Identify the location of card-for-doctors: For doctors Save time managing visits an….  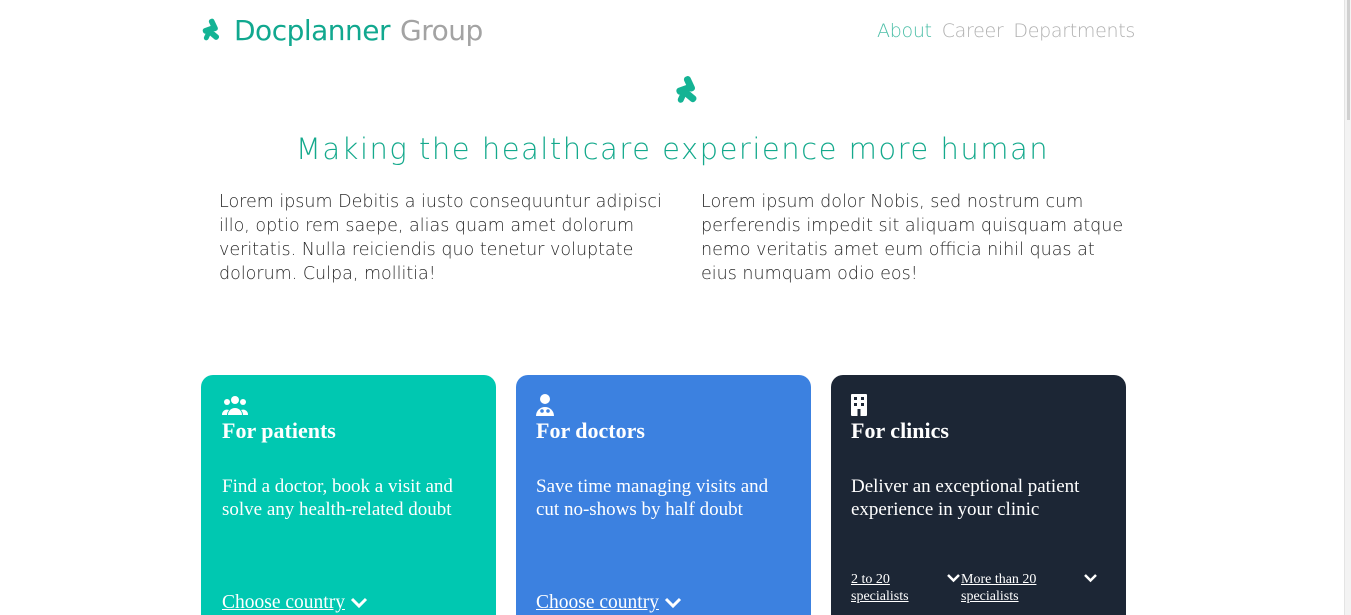
(663, 495).